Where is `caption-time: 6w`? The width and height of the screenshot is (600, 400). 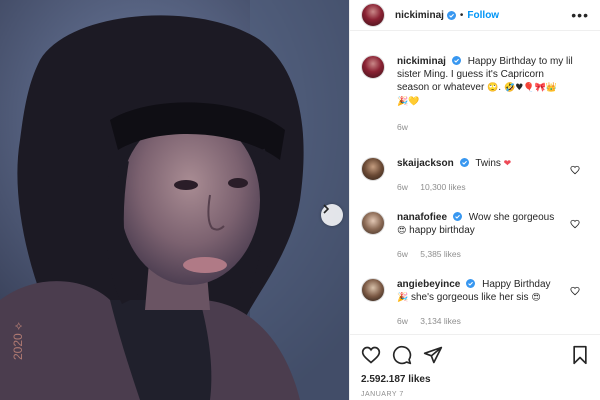
caption-time: 6w is located at coordinates (402, 127).